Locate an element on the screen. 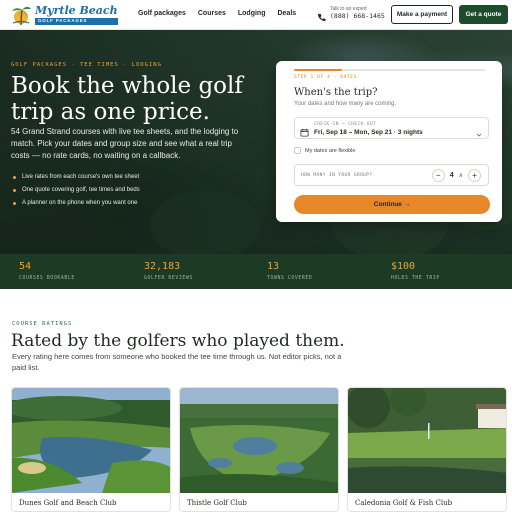 The image size is (512, 512). course-card-dunes: Dunes Golf and Beach Club is located at coordinates (91, 449).